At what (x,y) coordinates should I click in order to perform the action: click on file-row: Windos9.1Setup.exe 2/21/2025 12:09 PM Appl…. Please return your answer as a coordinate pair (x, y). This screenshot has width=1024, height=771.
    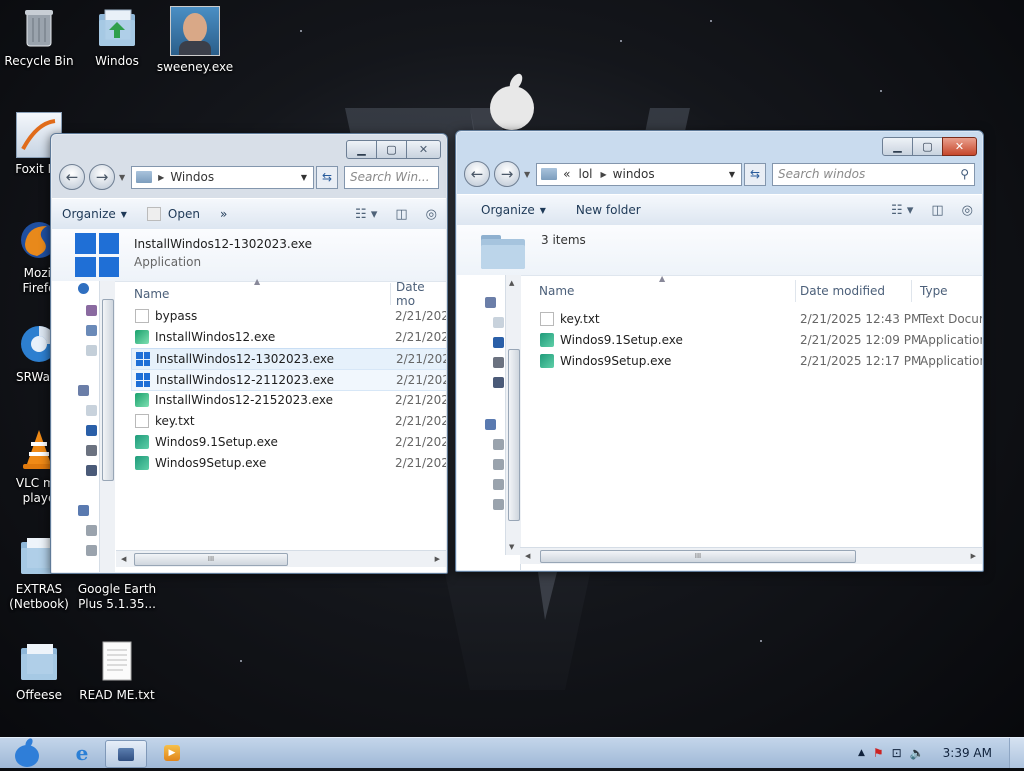
    Looking at the image, I should click on (759, 340).